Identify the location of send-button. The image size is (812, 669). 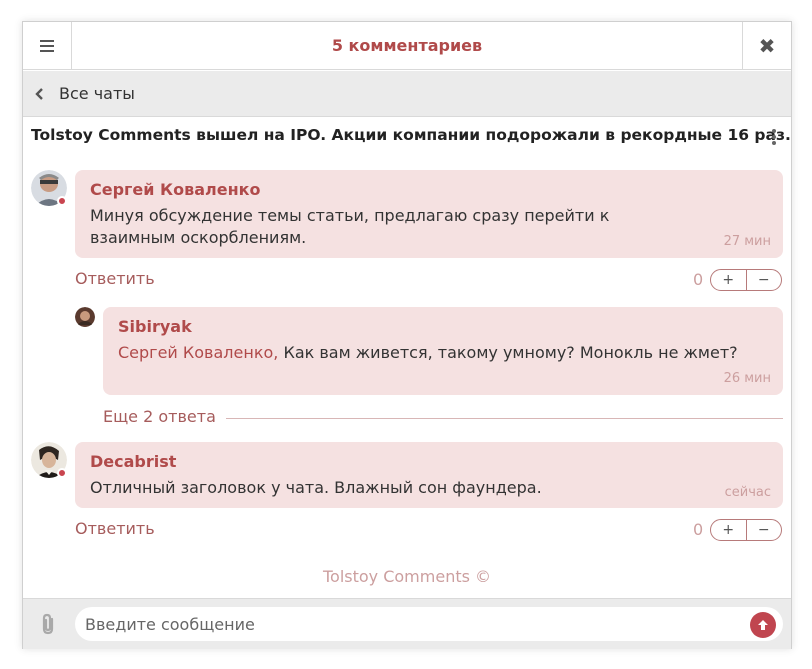
(763, 625).